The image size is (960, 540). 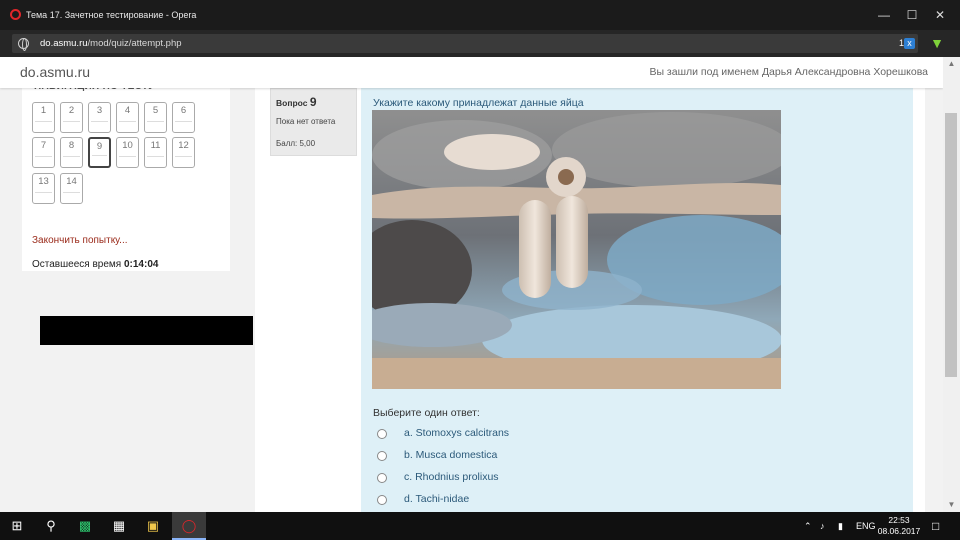 I want to click on store-icon: ▦, so click(x=119, y=526).